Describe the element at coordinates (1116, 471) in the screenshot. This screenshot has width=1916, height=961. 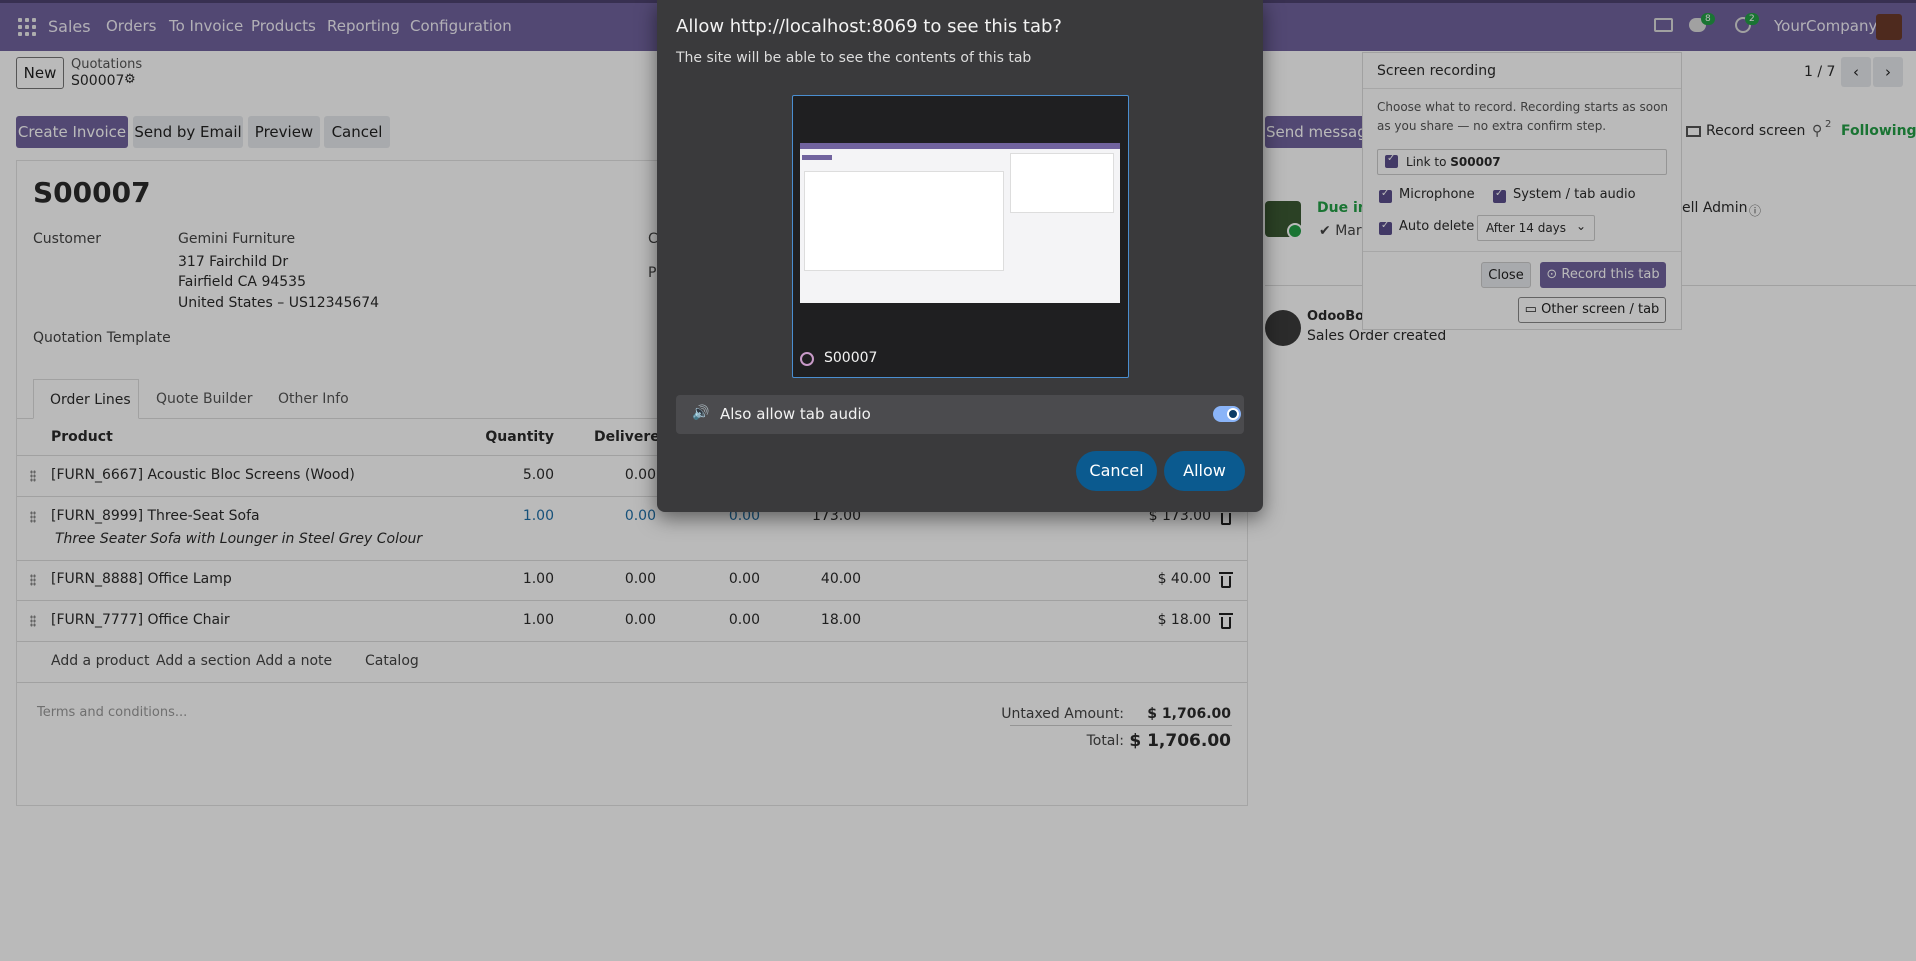
I see `dialog-cancel-button: Cancel` at that location.